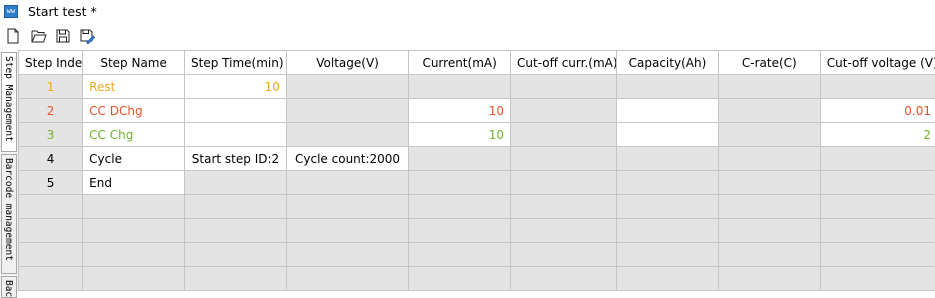 Image resolution: width=935 pixels, height=298 pixels. Describe the element at coordinates (236, 159) in the screenshot. I see `cell-step-time: Start step ID:2` at that location.